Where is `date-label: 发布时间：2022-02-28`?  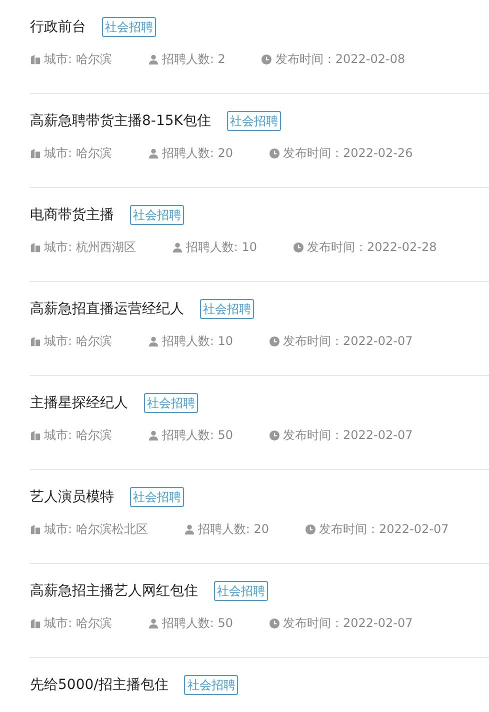
date-label: 发布时间：2022-02-28 is located at coordinates (372, 247).